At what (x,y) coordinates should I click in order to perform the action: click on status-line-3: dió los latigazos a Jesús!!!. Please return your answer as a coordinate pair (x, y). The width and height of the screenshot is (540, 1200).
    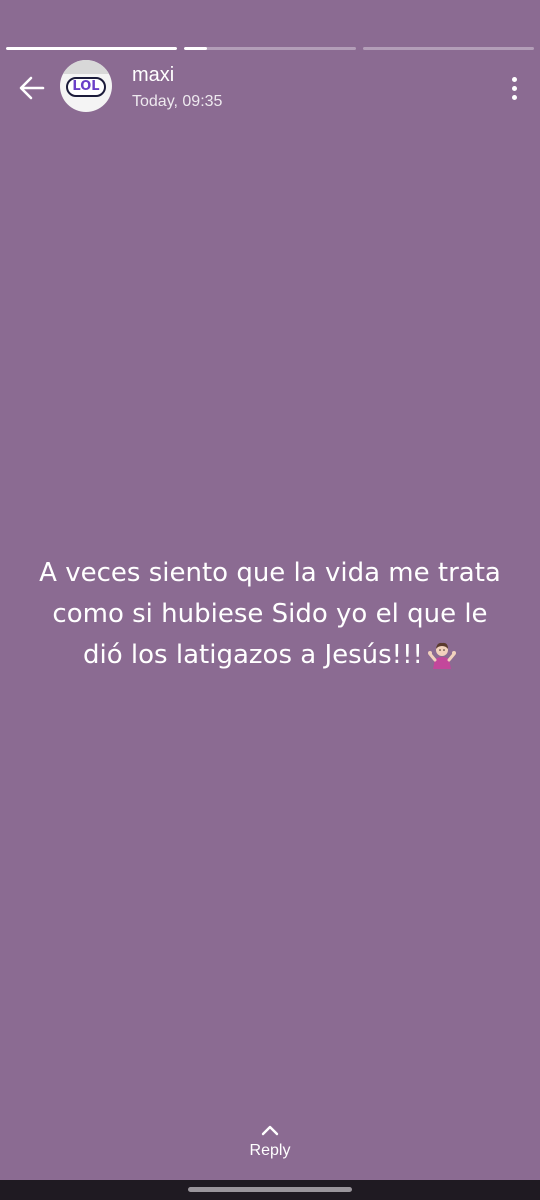
    Looking at the image, I should click on (253, 655).